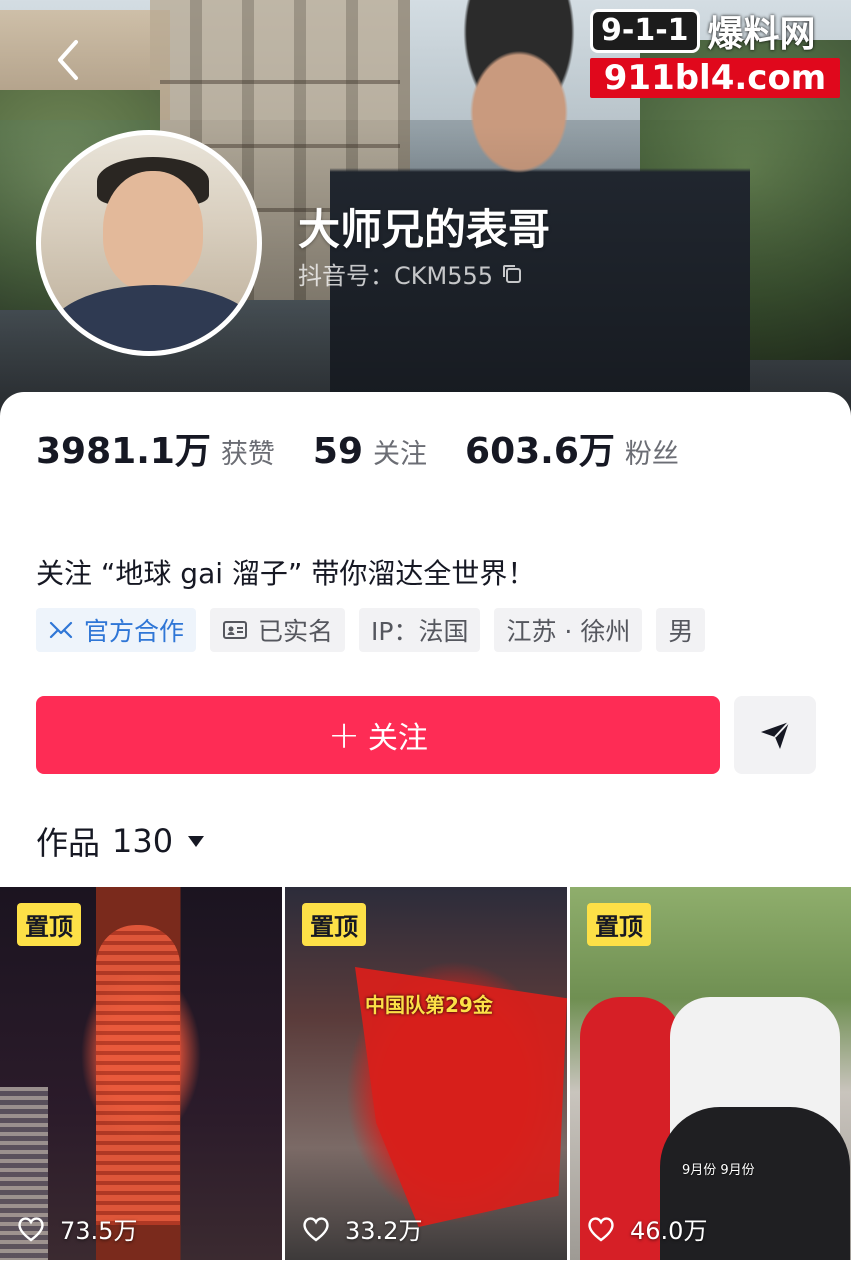  Describe the element at coordinates (384, 1231) in the screenshot. I see `video-likes-count: 33.2万` at that location.